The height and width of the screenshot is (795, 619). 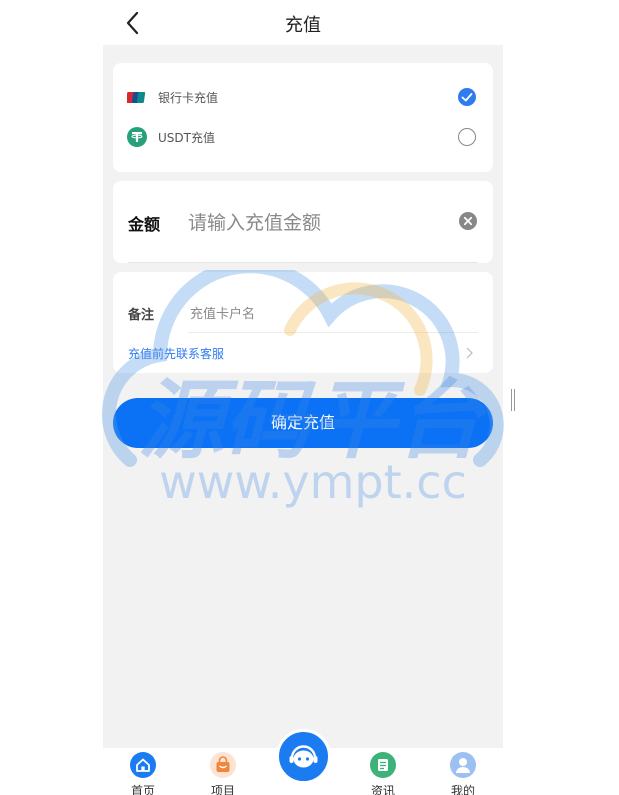 I want to click on confirm-recharge-button: 确定充值, so click(x=303, y=423).